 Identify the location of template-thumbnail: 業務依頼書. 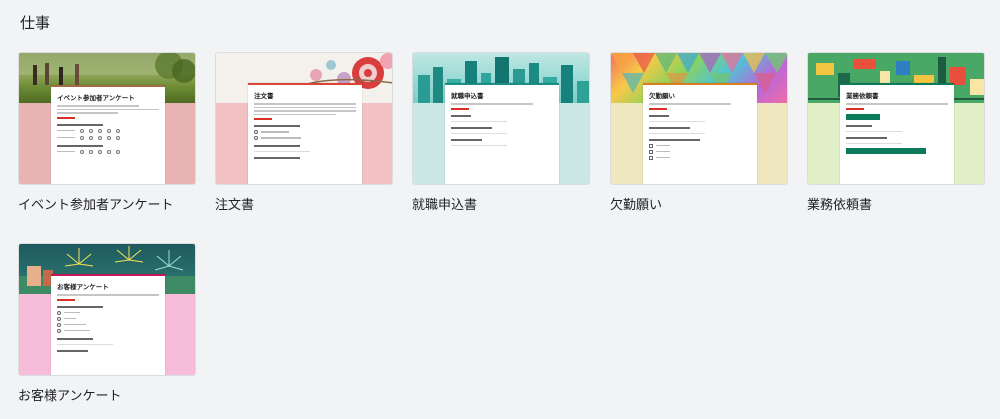
(896, 118).